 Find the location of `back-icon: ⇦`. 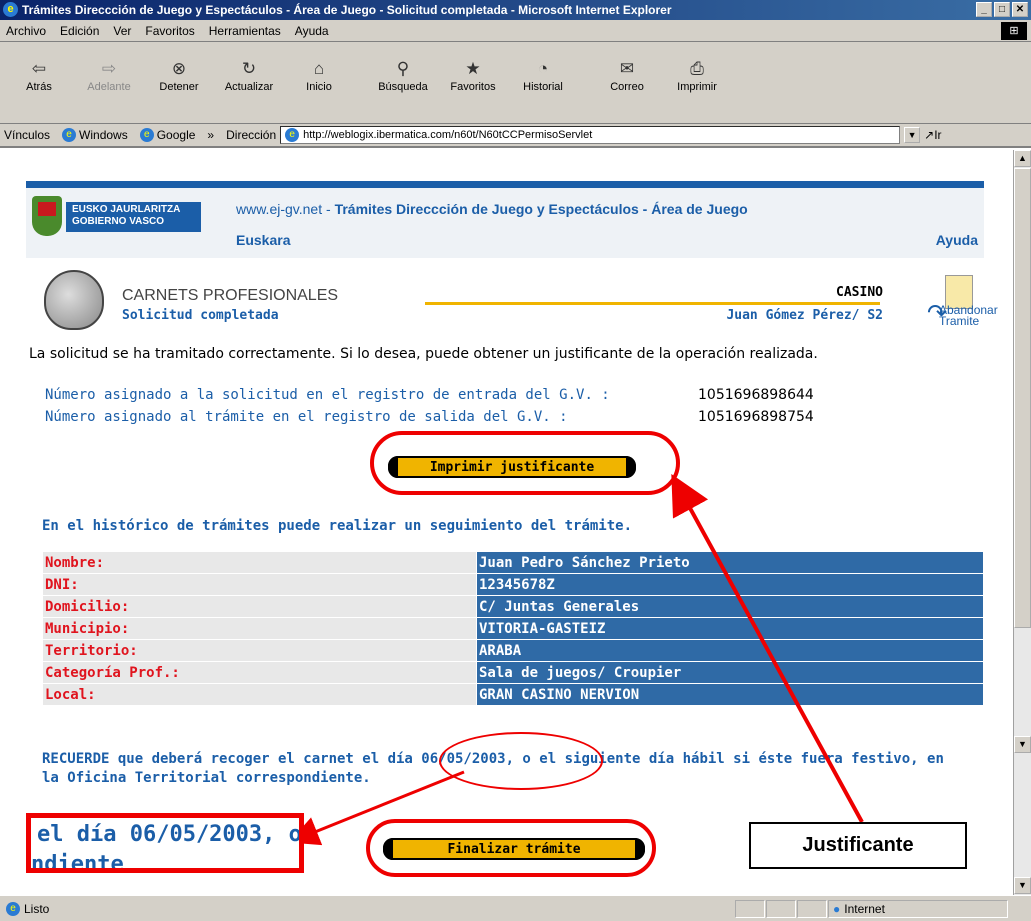

back-icon: ⇦ is located at coordinates (39, 68).